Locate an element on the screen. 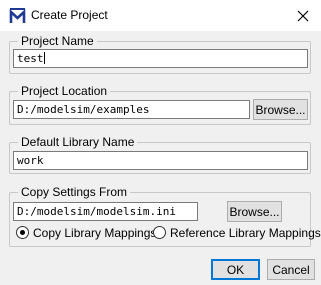 The image size is (321, 285). copy-library-mappings-radio is located at coordinates (22, 232).